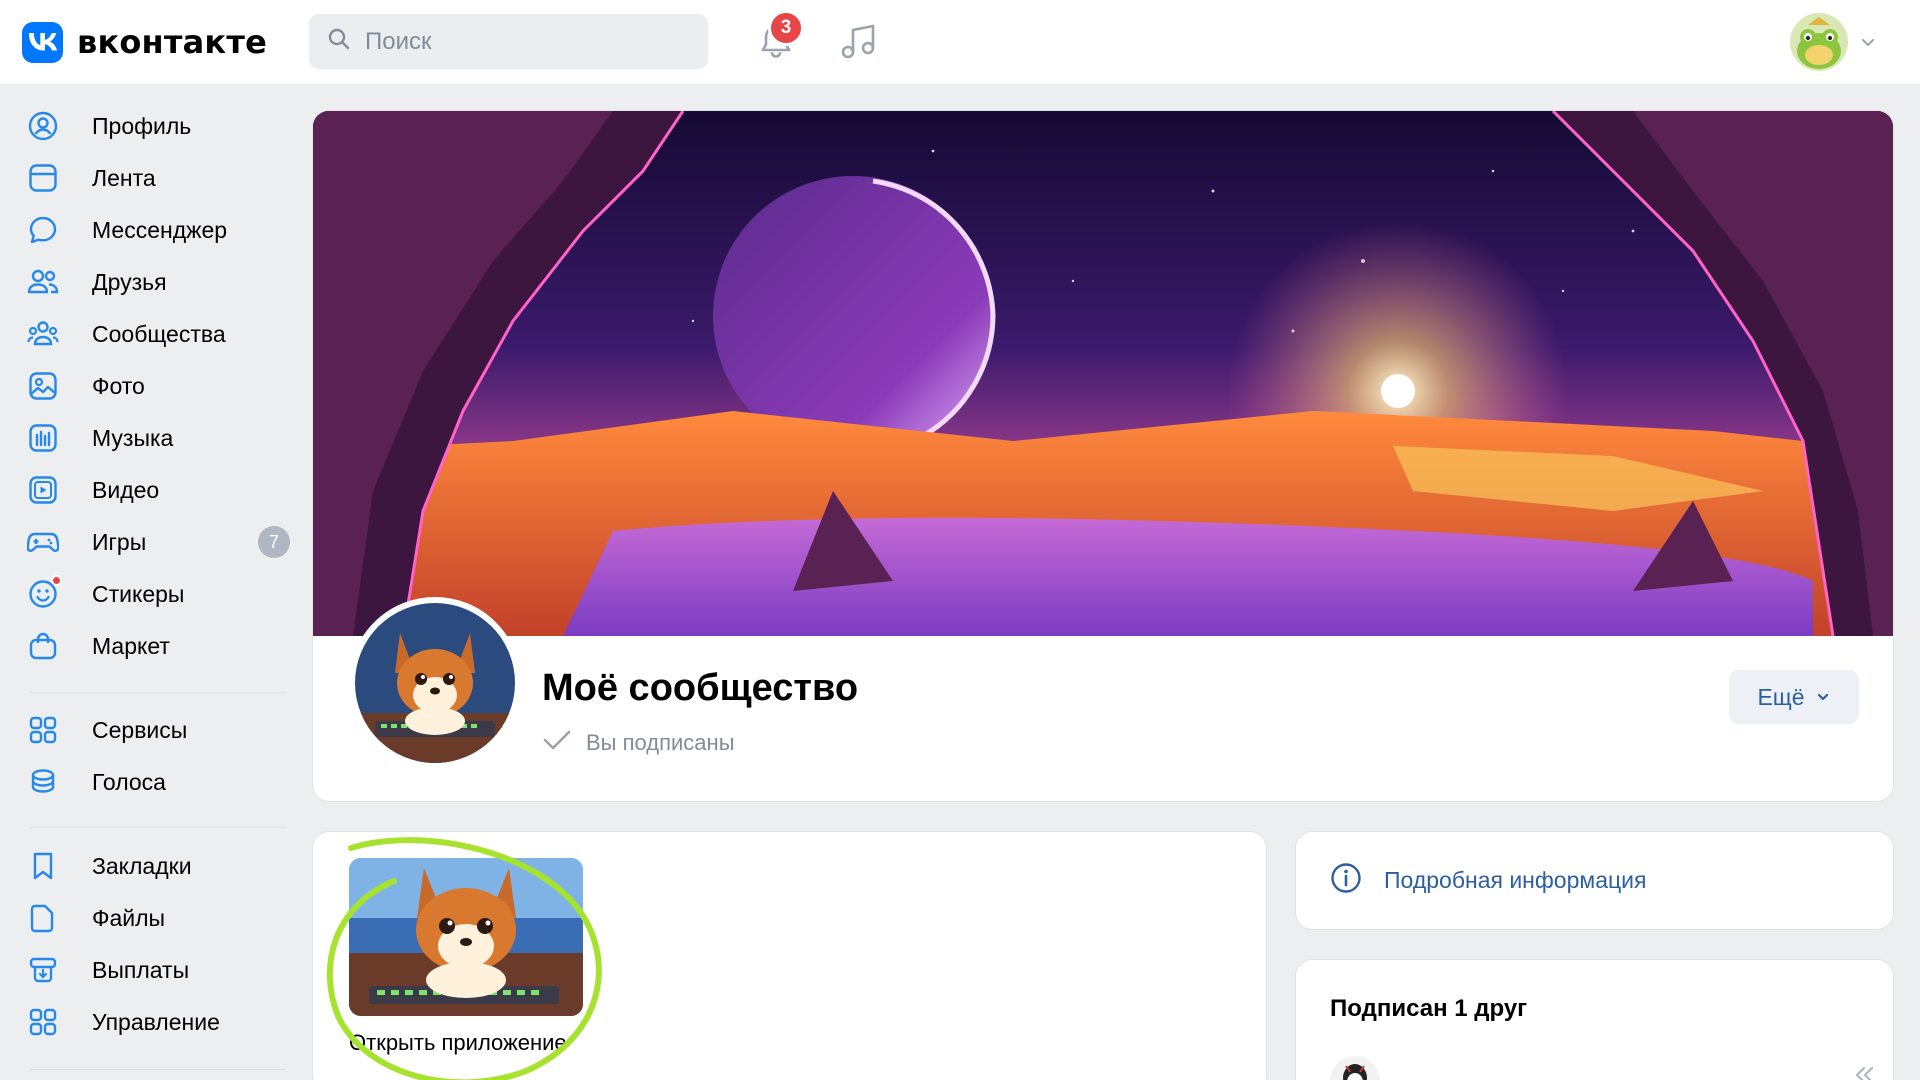  What do you see at coordinates (786, 28) in the screenshot?
I see `notifications-badge: 3` at bounding box center [786, 28].